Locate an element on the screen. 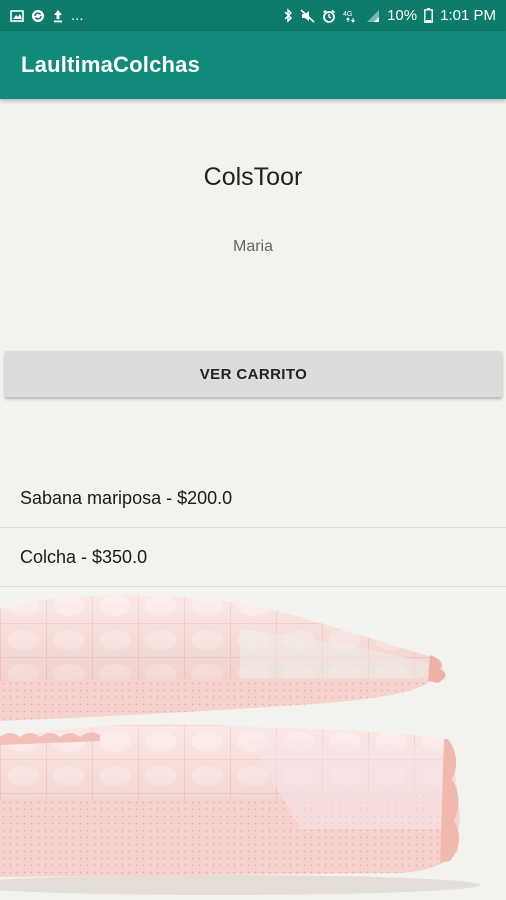  app-bar: LaultimaColchas is located at coordinates (253, 65).